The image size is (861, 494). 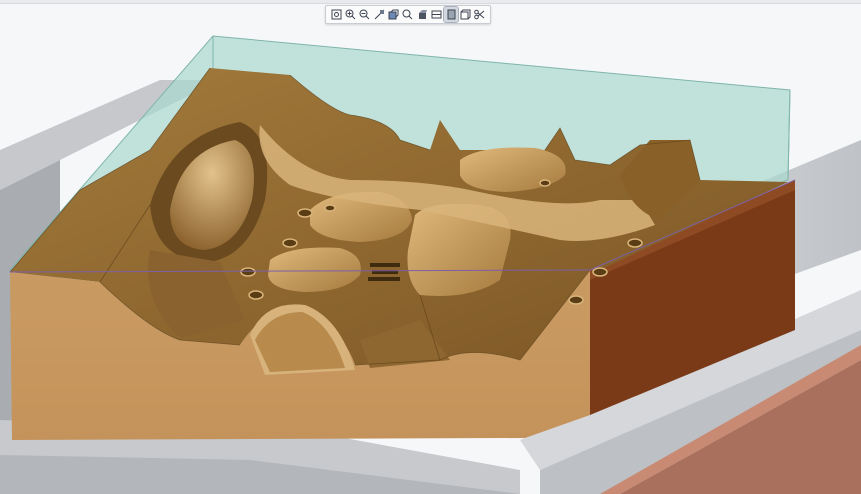 I want to click on zoom-fit-button, so click(x=336, y=14).